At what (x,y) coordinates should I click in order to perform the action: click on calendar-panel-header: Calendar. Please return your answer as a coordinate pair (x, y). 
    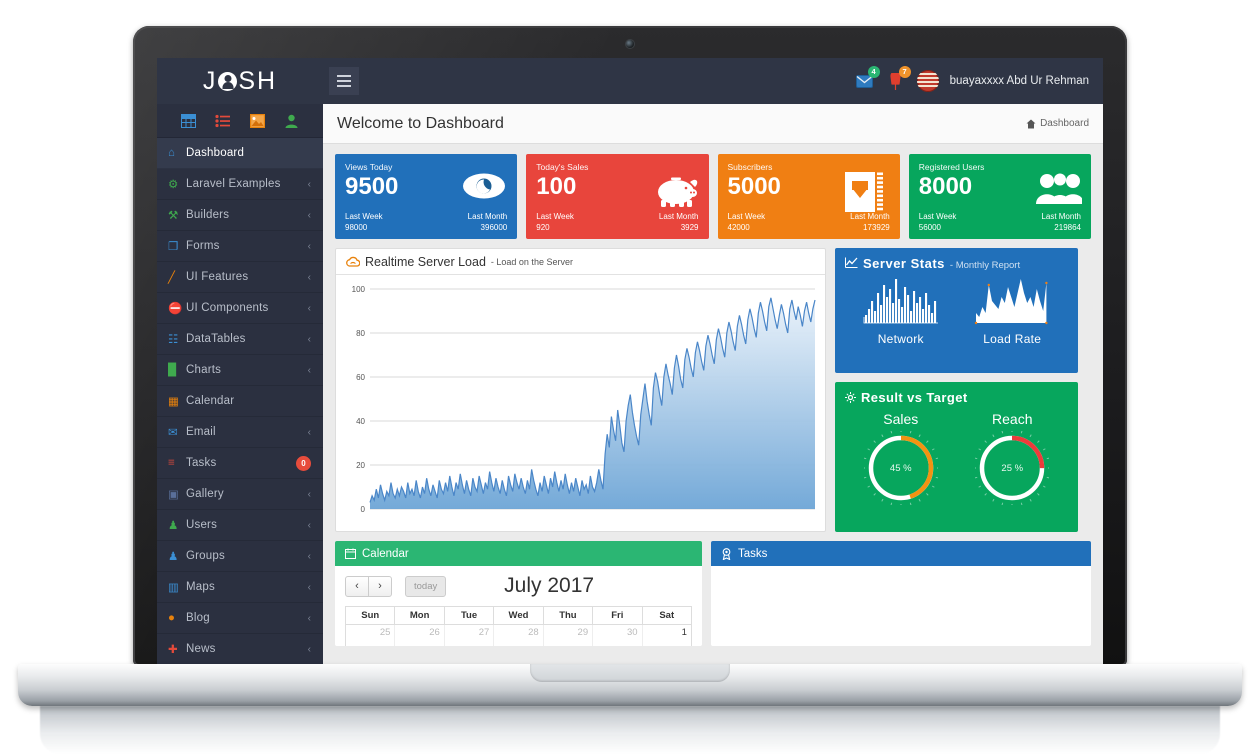
    Looking at the image, I should click on (518, 553).